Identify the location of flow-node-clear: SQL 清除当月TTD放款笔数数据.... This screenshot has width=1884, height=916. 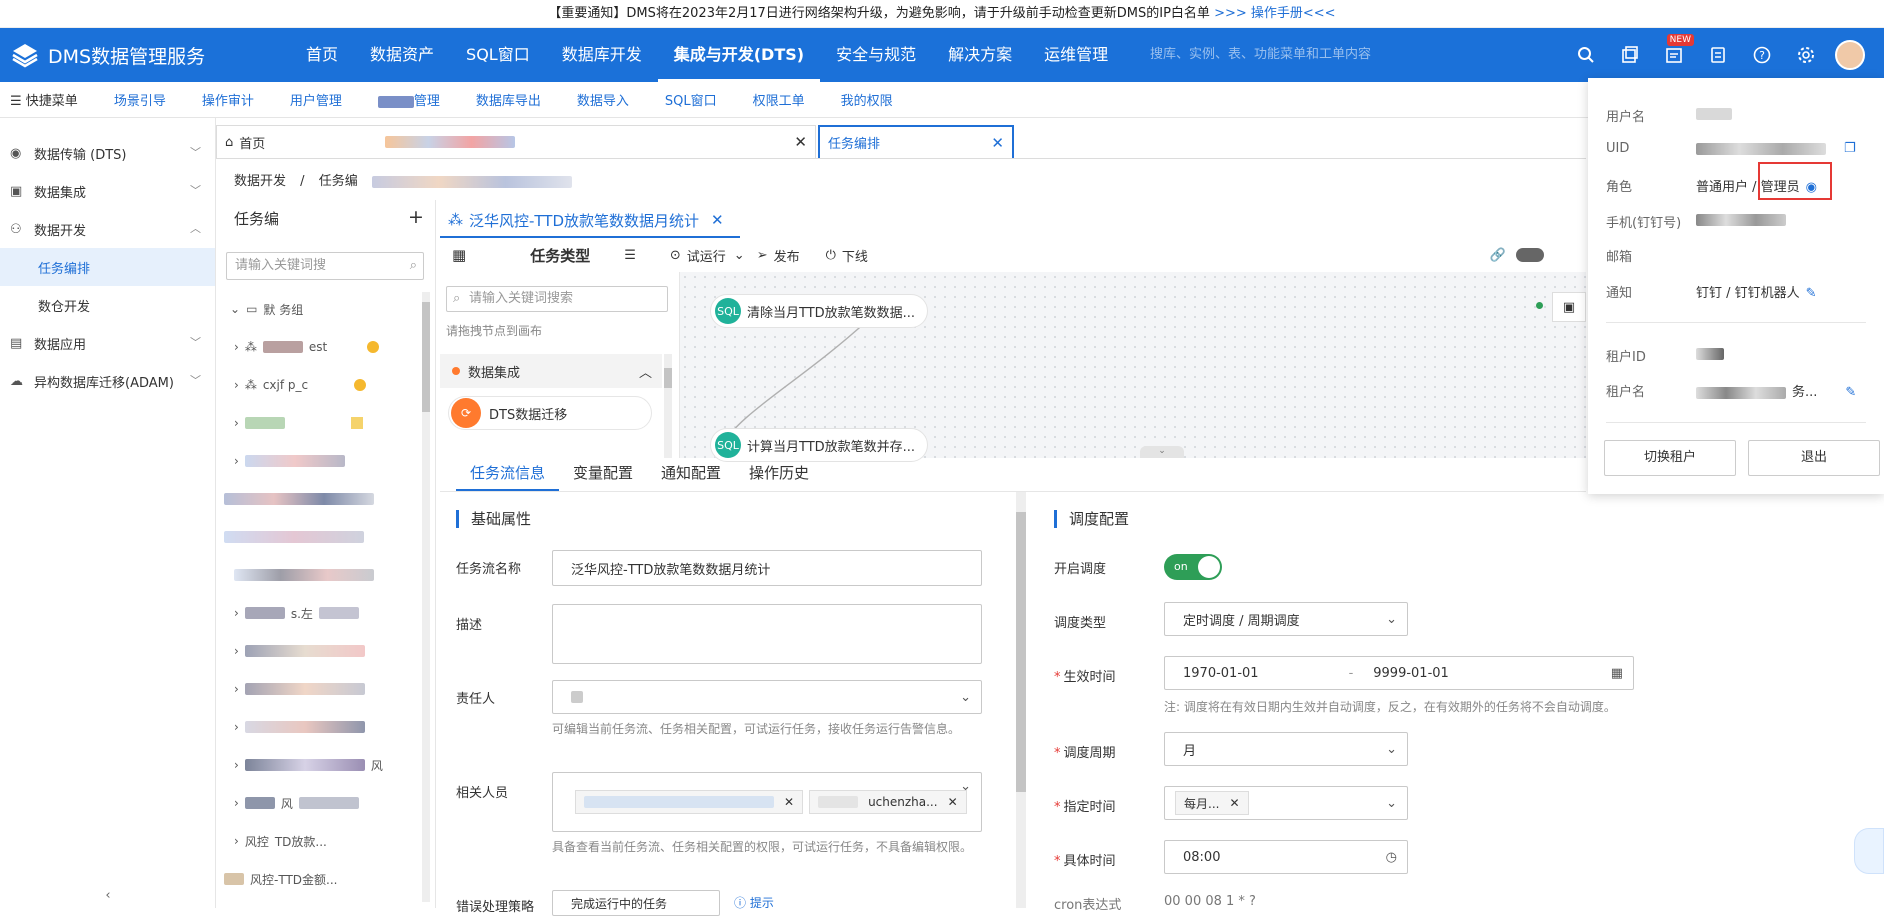
(819, 311).